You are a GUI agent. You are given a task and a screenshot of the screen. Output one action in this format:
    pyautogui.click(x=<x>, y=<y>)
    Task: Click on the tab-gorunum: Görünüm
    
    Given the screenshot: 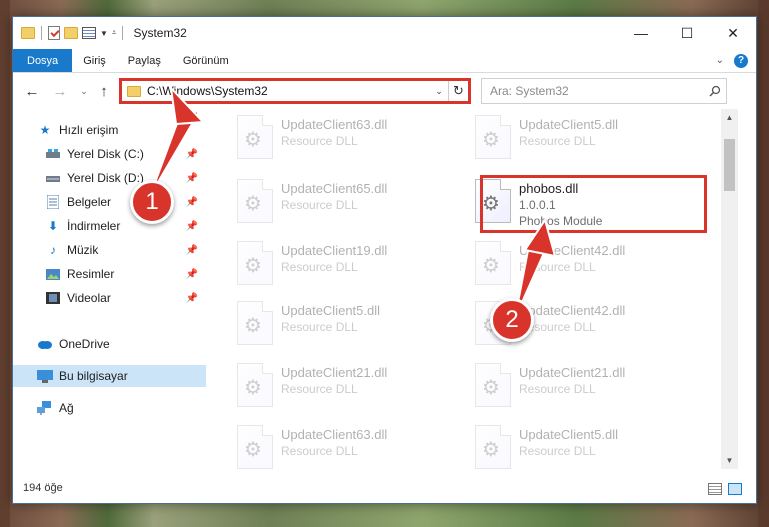 What is the action you would take?
    pyautogui.click(x=206, y=60)
    